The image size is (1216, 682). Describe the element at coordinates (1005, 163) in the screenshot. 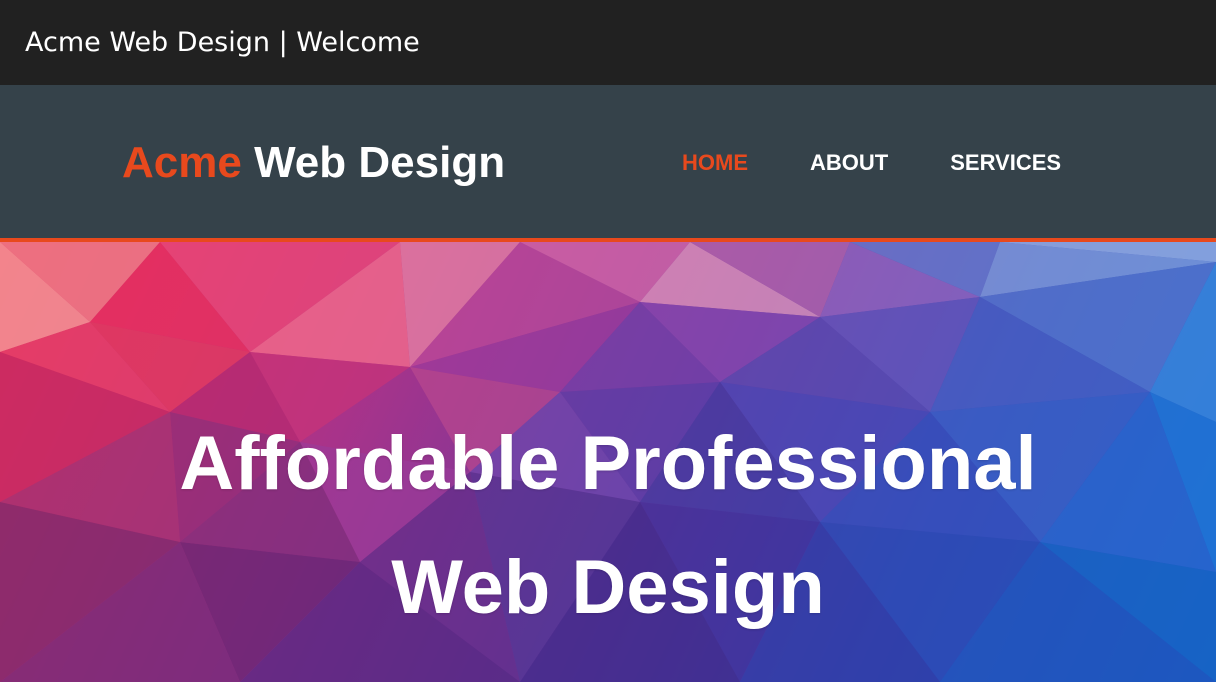

I see `nav-services-link: SERVICES` at that location.